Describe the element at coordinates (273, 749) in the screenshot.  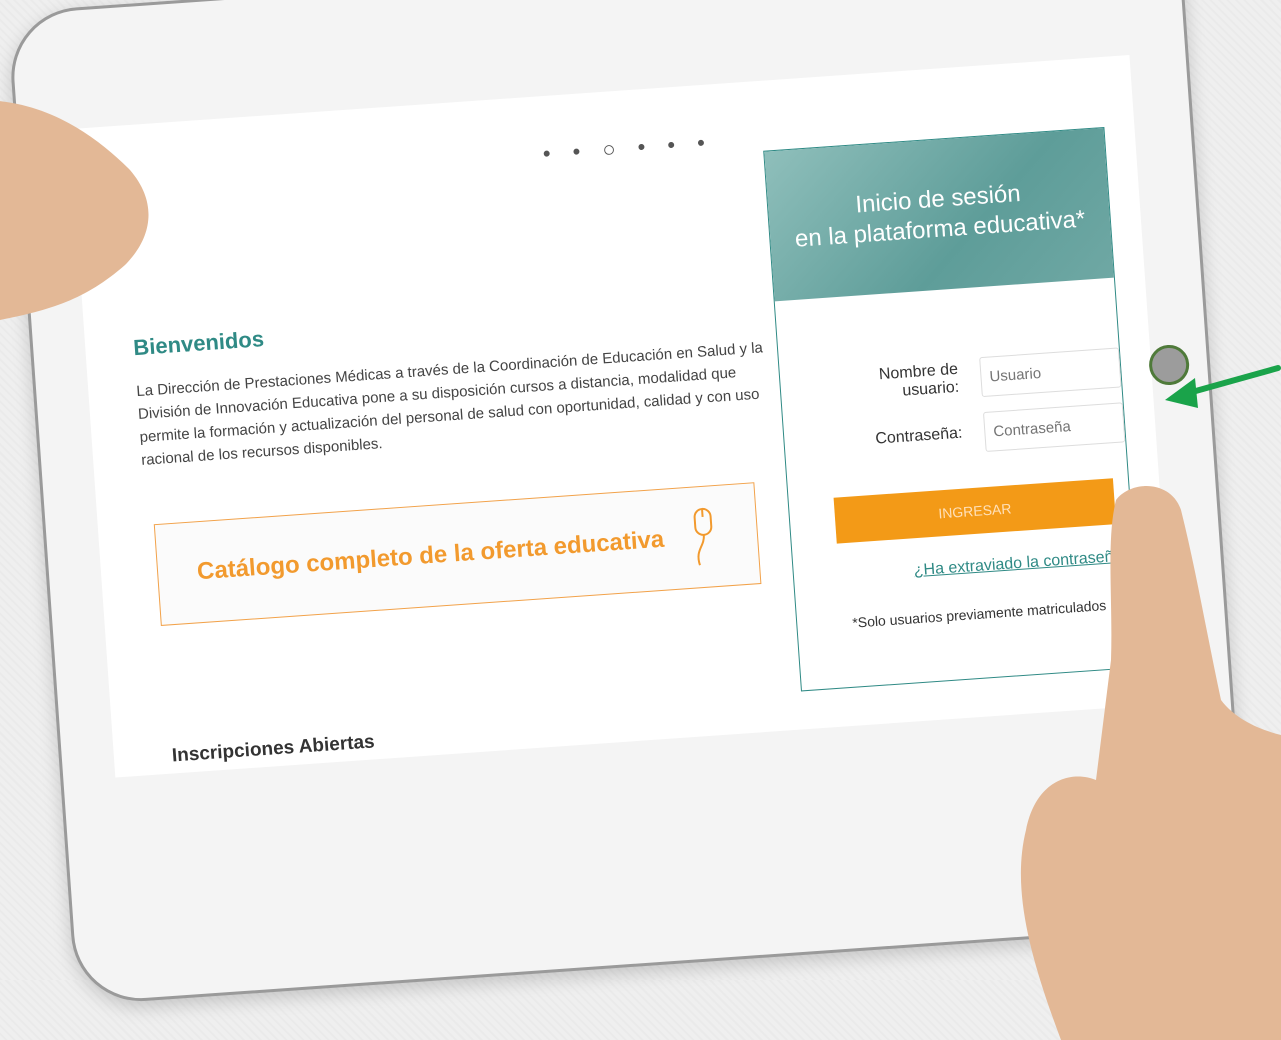
I see `open-enrollments-title: Inscripciones Abiertas` at that location.